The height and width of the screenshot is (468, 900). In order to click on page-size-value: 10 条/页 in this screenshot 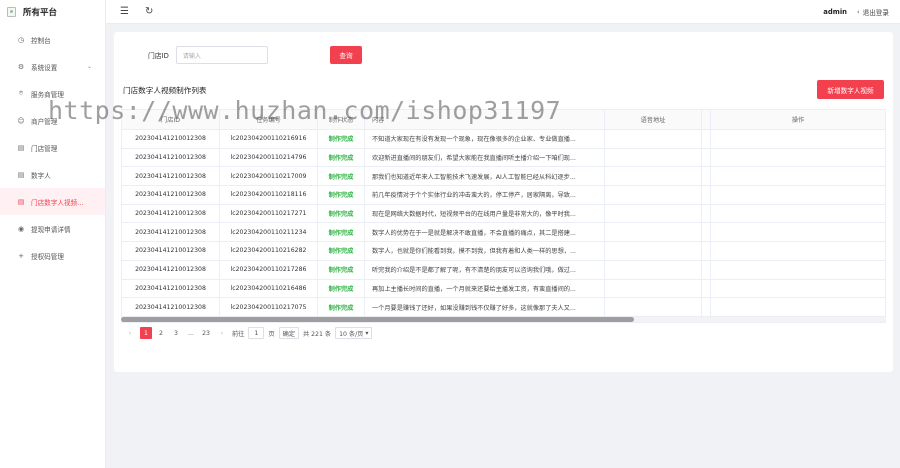, I will do `click(351, 334)`.